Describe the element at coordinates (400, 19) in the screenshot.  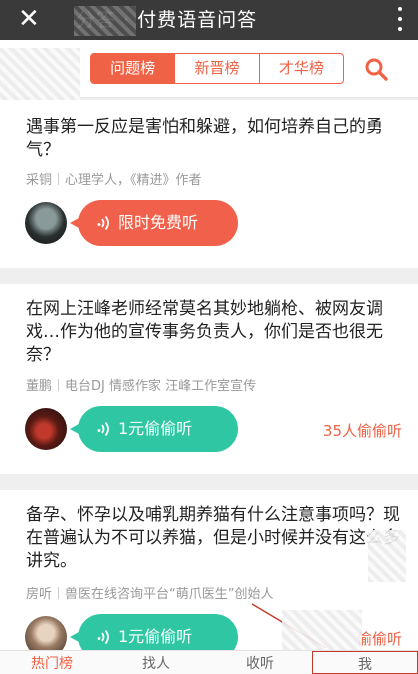
I see `more-vertical-icon` at that location.